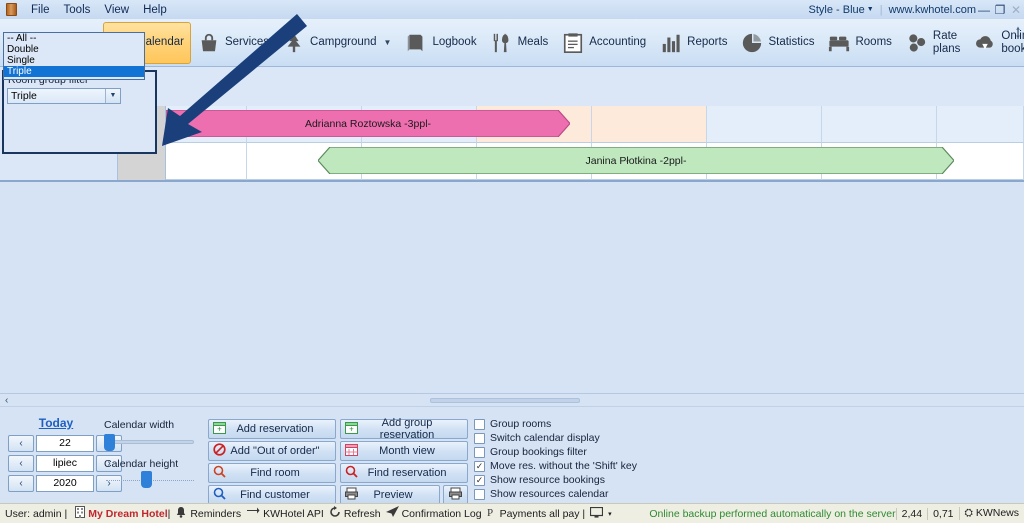 The image size is (1024, 523). Describe the element at coordinates (74, 38) in the screenshot. I see `room-group-option: -- All --` at that location.